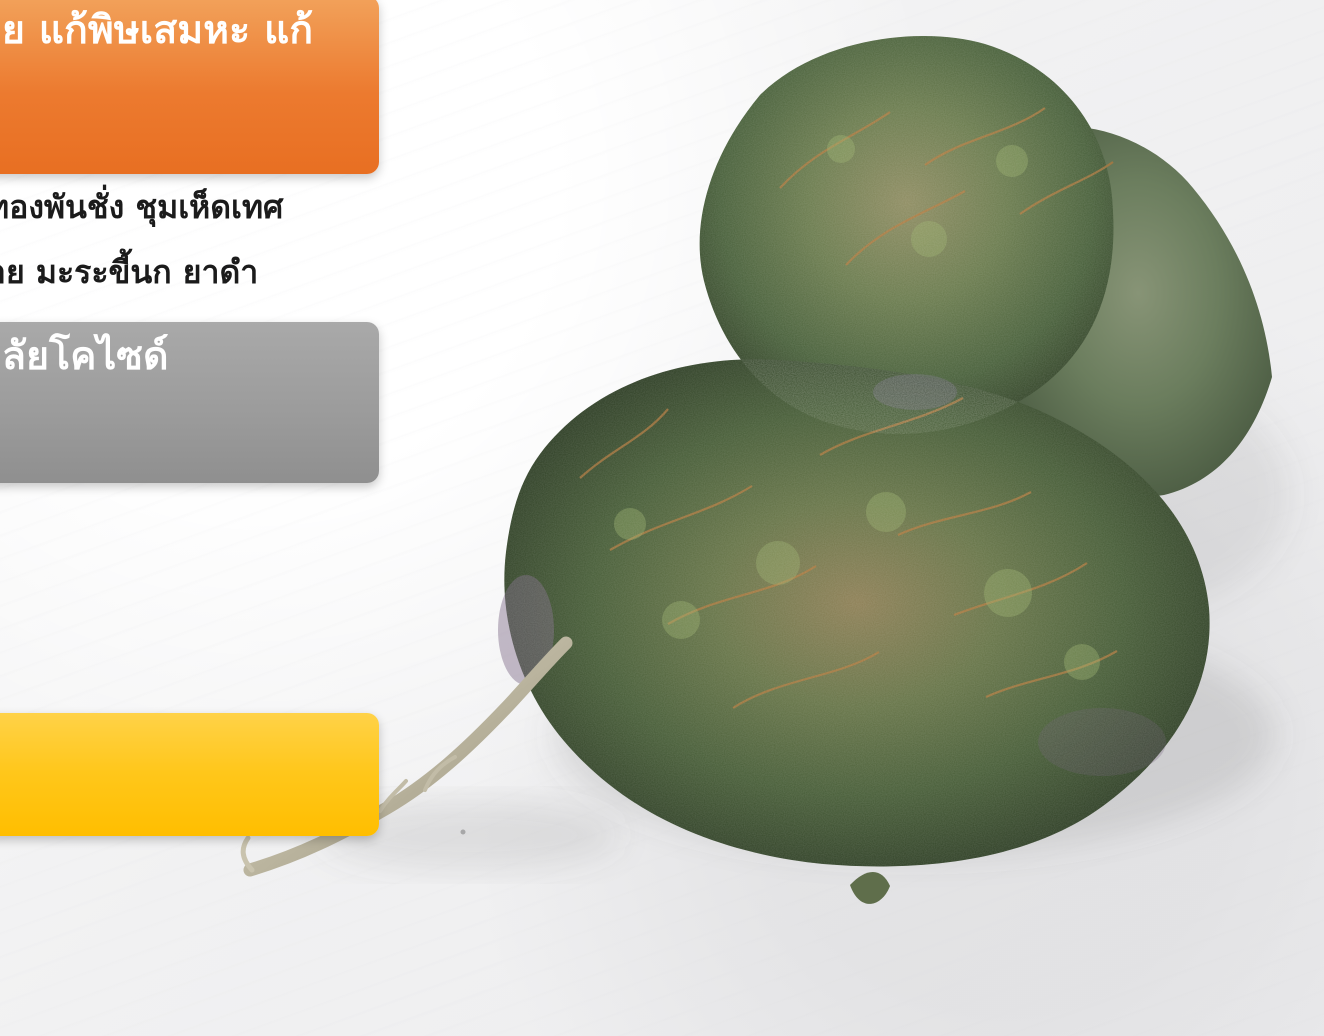 Image resolution: width=1324 pixels, height=1036 pixels. Describe the element at coordinates (189, 87) in the screenshot. I see `orange-callout-box: ย แก้พิษเสมหะ แก้` at that location.